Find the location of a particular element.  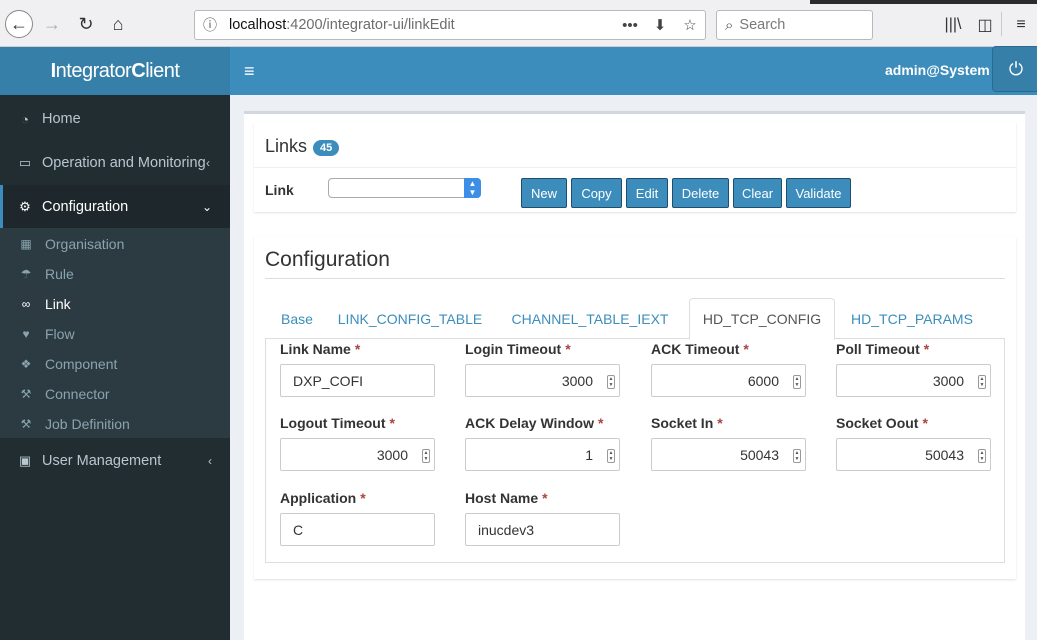

logout-timeout-label: Logout Timeout * is located at coordinates (337, 423).